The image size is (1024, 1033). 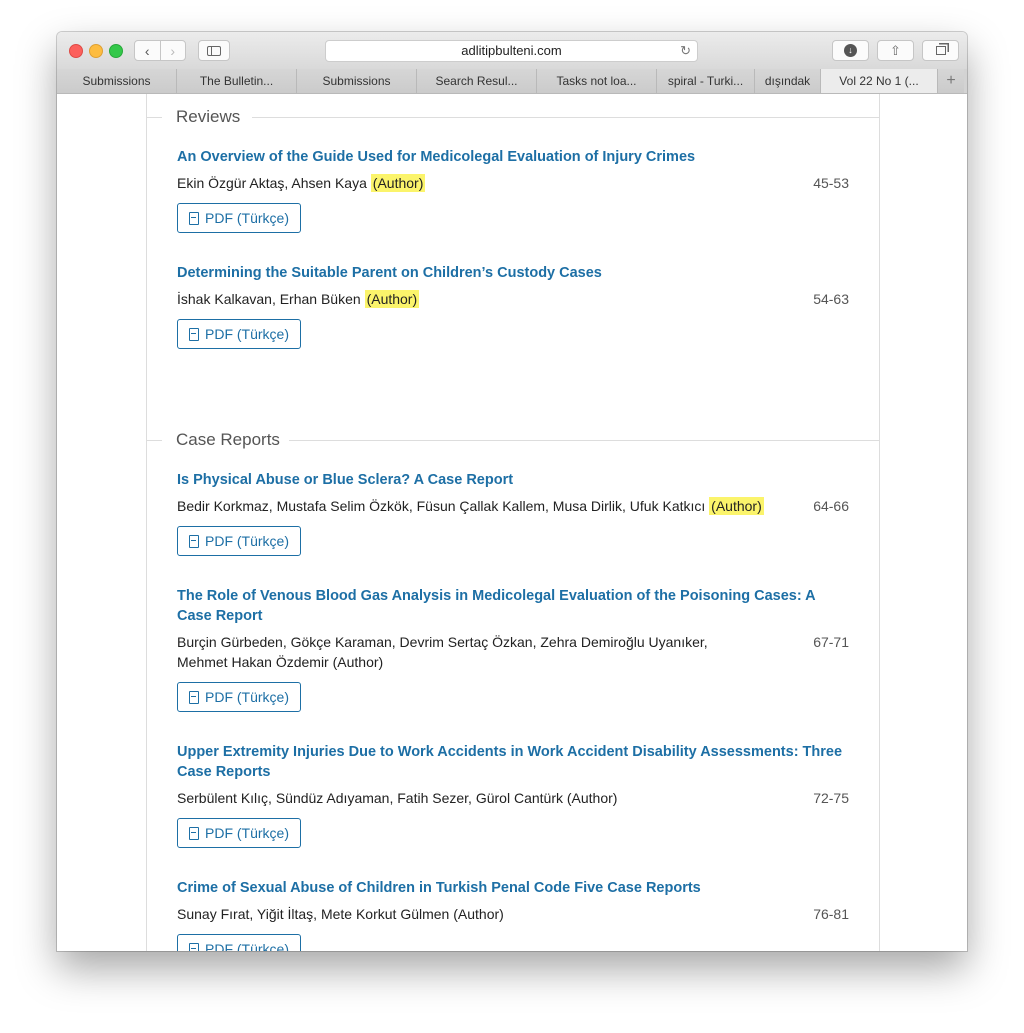 What do you see at coordinates (96, 51) in the screenshot?
I see `minimize-window-button` at bounding box center [96, 51].